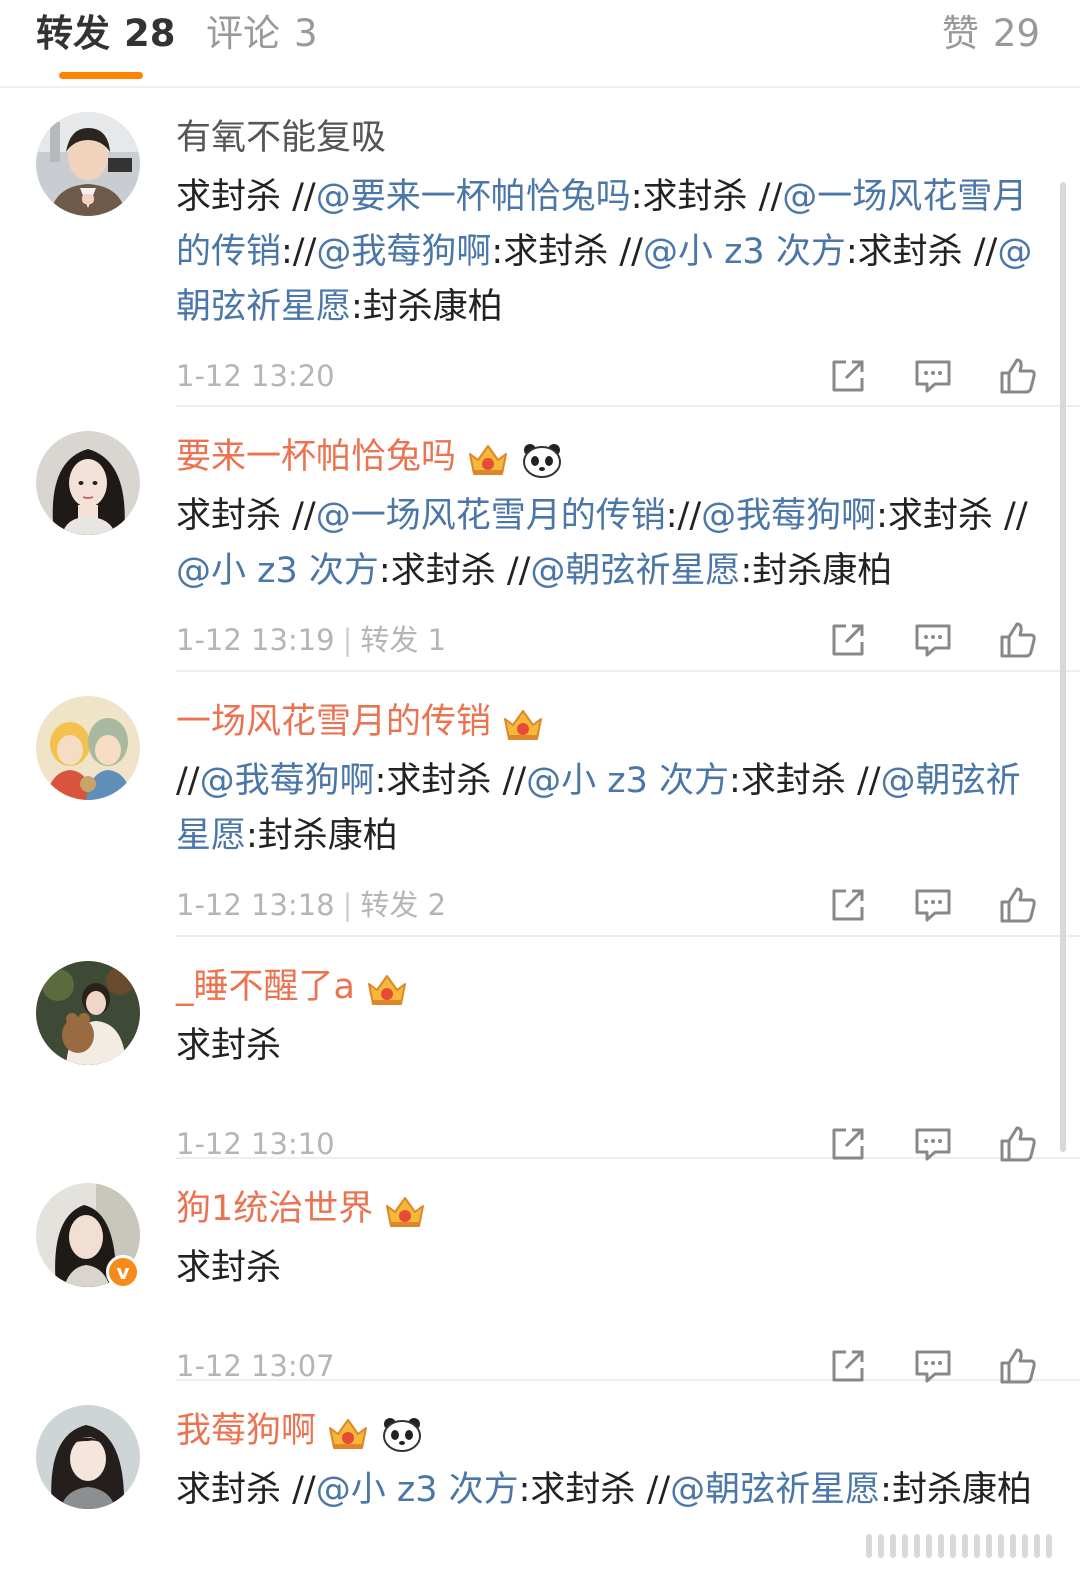 The width and height of the screenshot is (1080, 1576). What do you see at coordinates (613, 138) in the screenshot?
I see `name-row: 有氧不能复吸` at bounding box center [613, 138].